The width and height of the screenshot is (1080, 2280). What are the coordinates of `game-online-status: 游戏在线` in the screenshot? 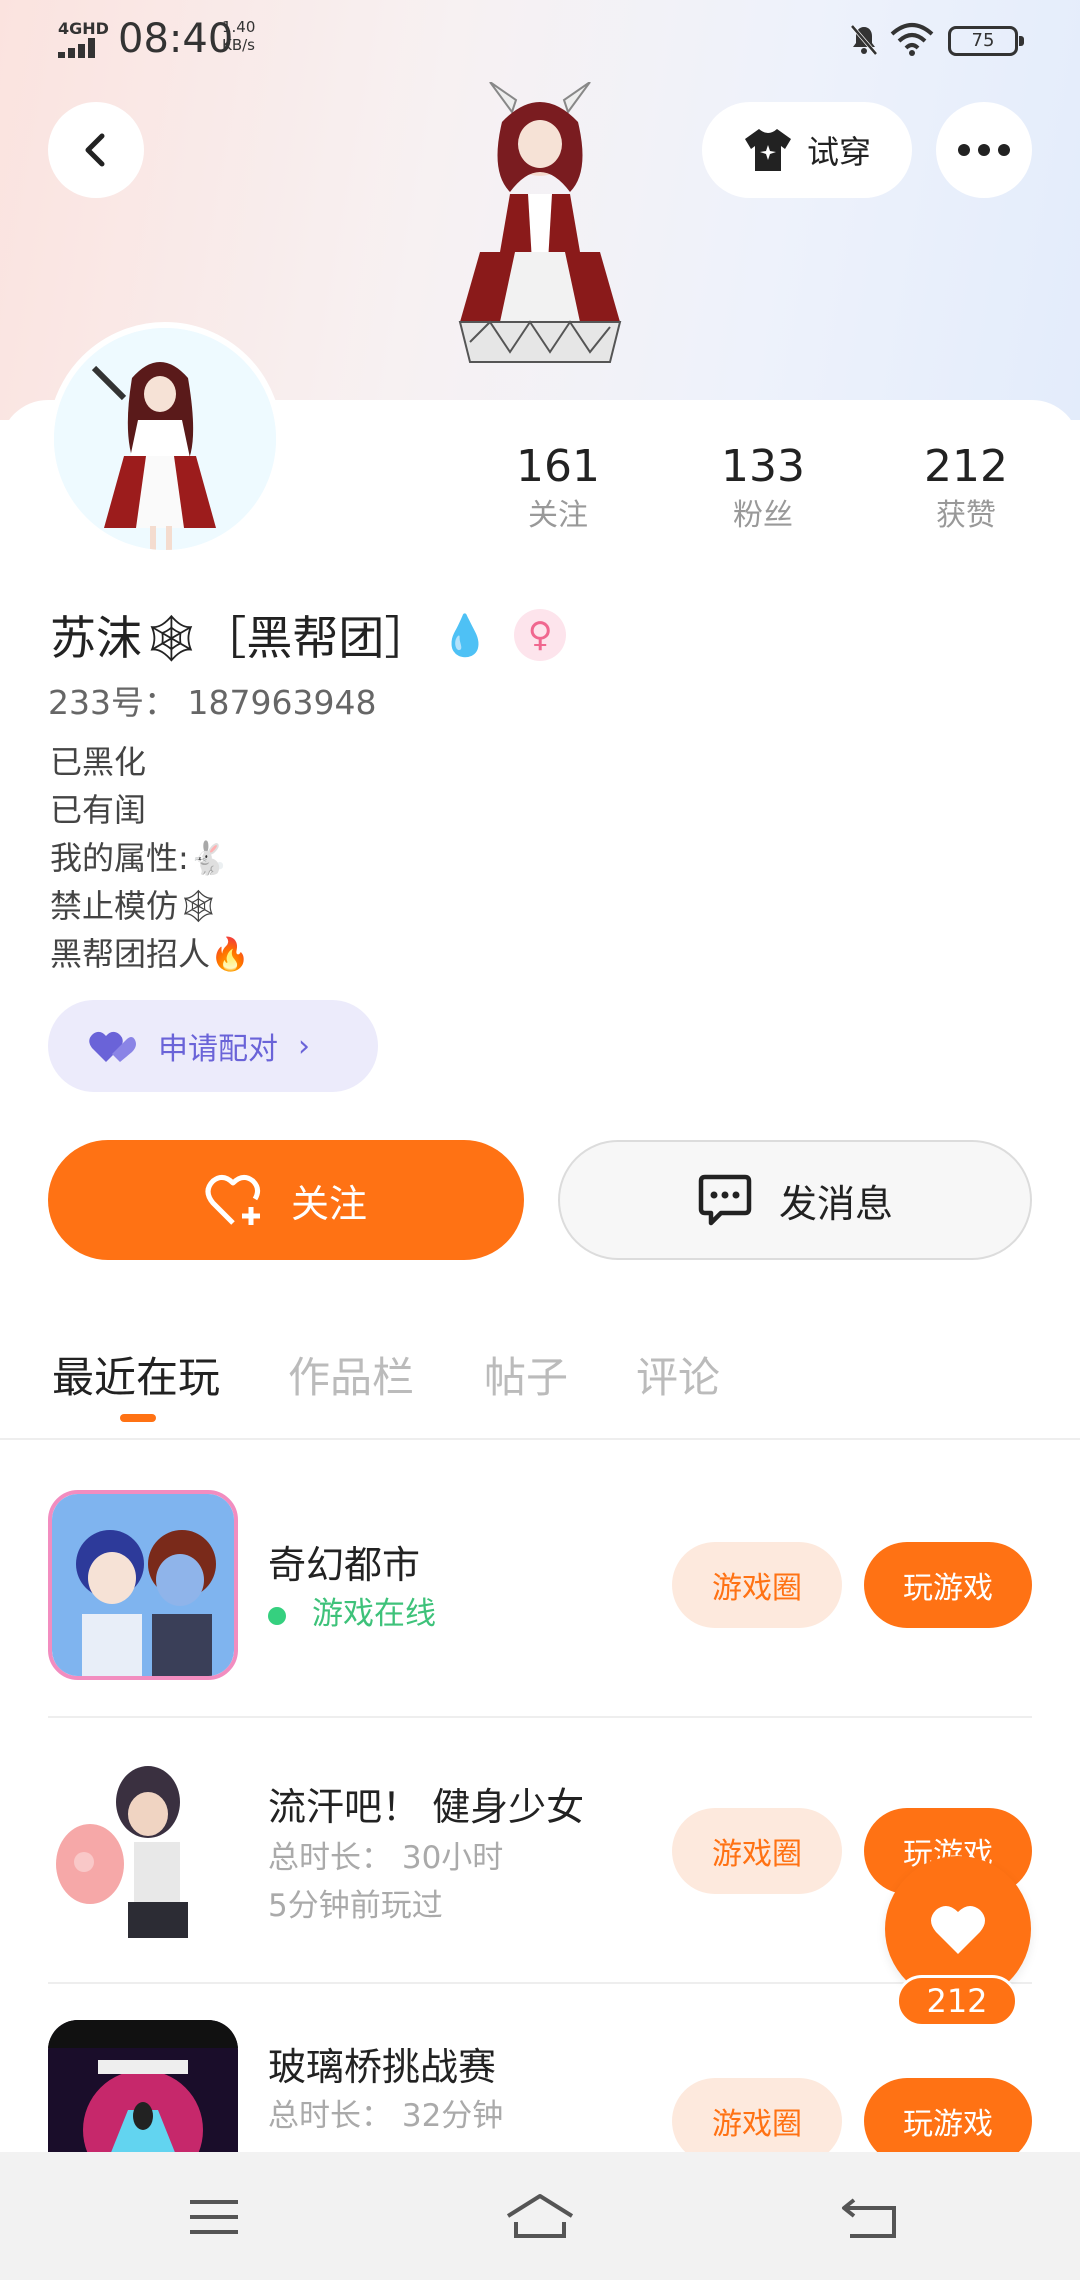 It's located at (352, 1610).